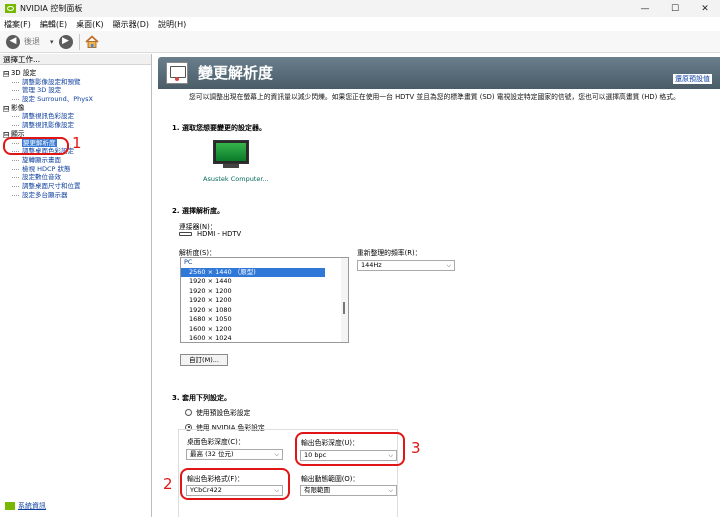 The image size is (720, 517). Describe the element at coordinates (75, 125) in the screenshot. I see `task-video-image: 調整視訊影像設定` at that location.